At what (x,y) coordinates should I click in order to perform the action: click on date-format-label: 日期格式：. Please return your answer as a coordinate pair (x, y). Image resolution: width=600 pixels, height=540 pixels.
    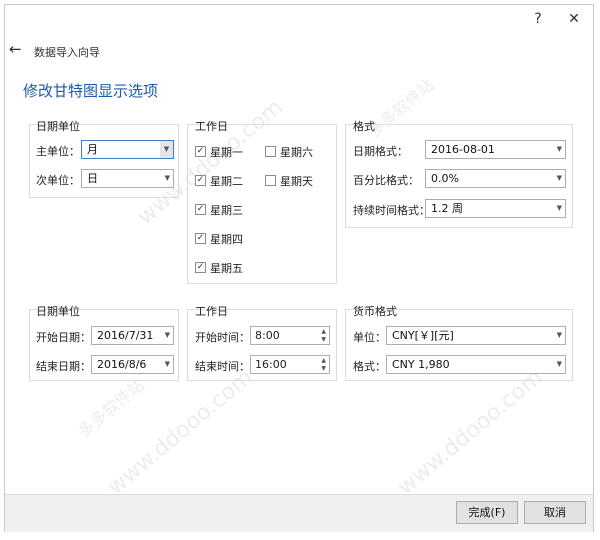
    Looking at the image, I should click on (380, 151).